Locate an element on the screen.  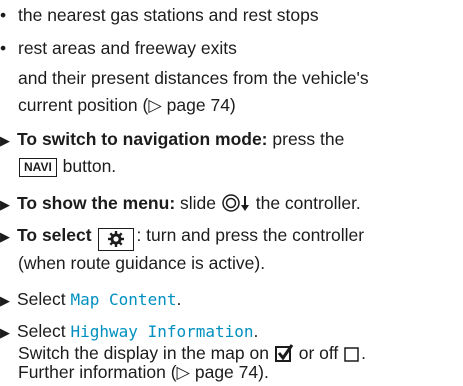
step-text: NAVI button. is located at coordinates (67, 166).